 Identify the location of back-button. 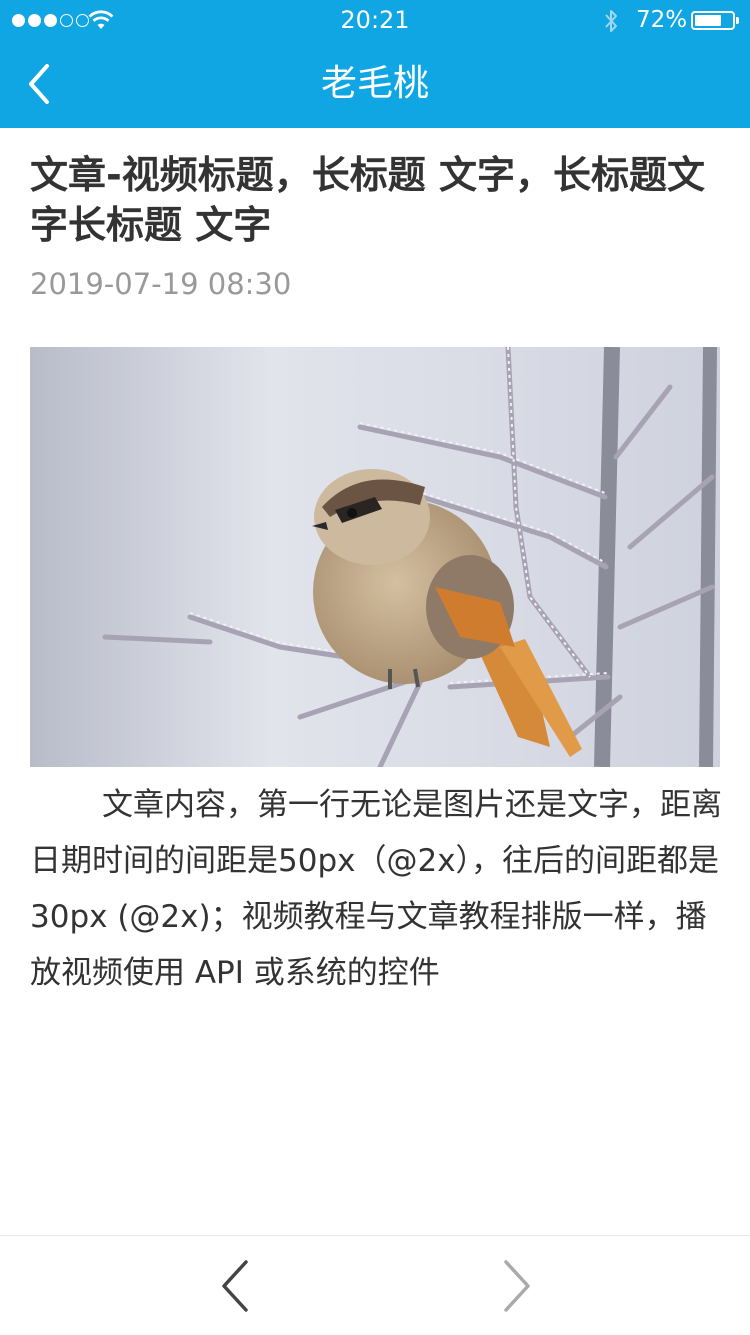
(40, 84).